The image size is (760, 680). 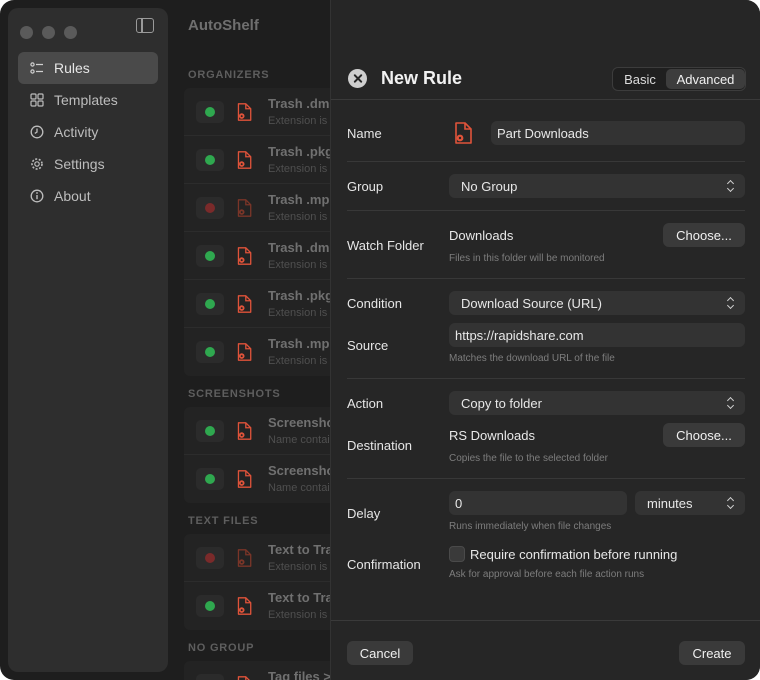 What do you see at coordinates (670, 503) in the screenshot?
I see `delay-unit-value: minutes` at bounding box center [670, 503].